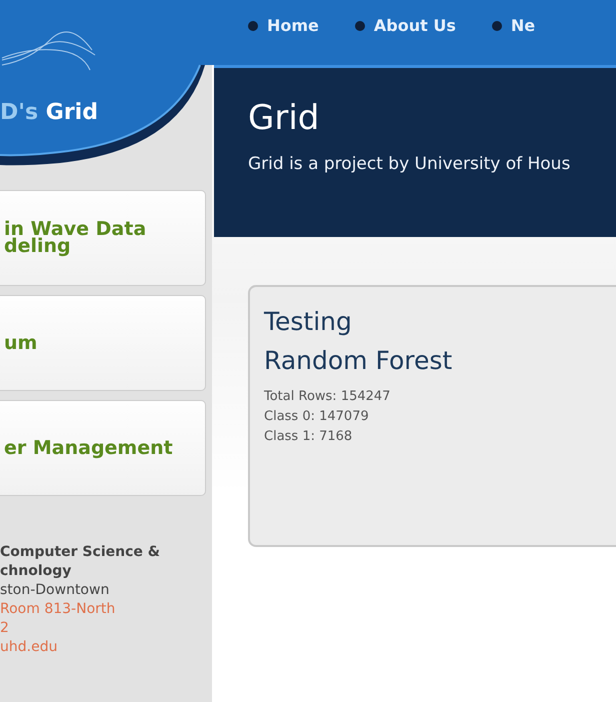  Describe the element at coordinates (80, 552) in the screenshot. I see `contact-line: Computer Science &` at that location.